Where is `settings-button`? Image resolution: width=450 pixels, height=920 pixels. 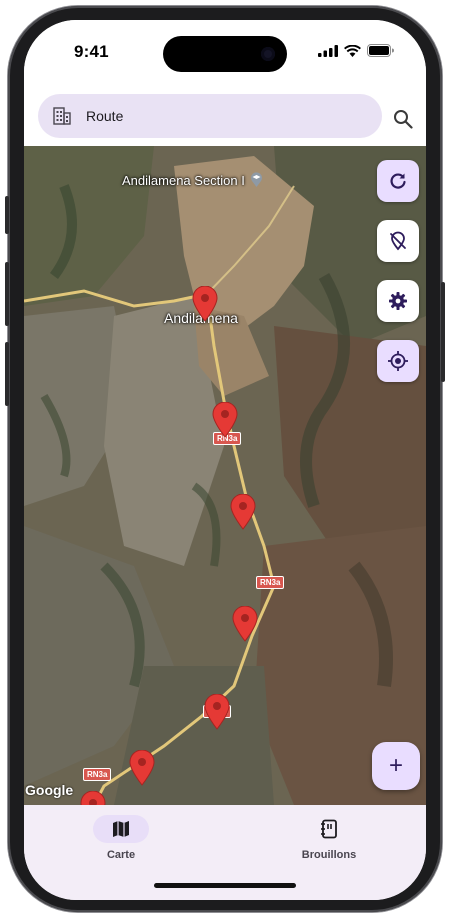 settings-button is located at coordinates (398, 301).